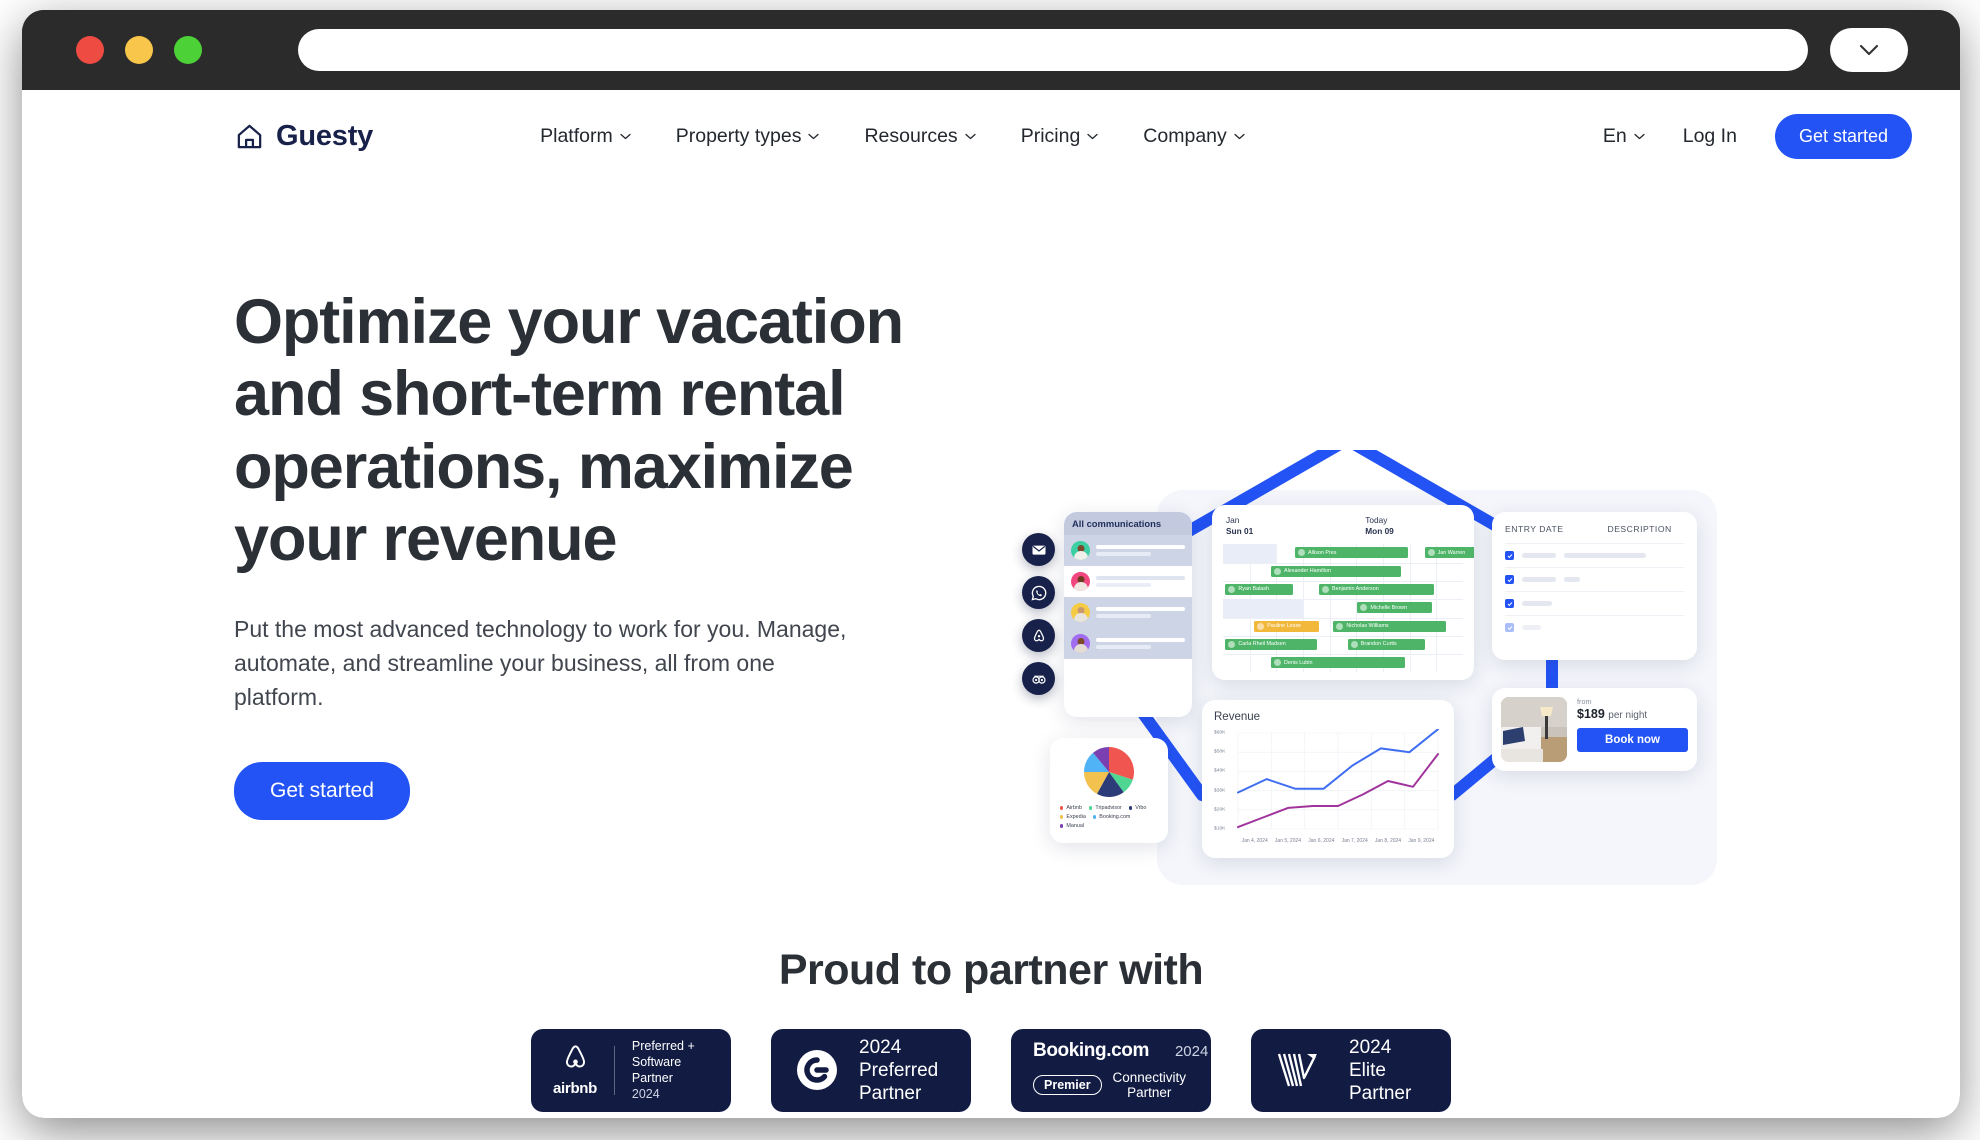 The width and height of the screenshot is (1980, 1140). Describe the element at coordinates (303, 136) in the screenshot. I see `guesty-logo: Guesty` at that location.